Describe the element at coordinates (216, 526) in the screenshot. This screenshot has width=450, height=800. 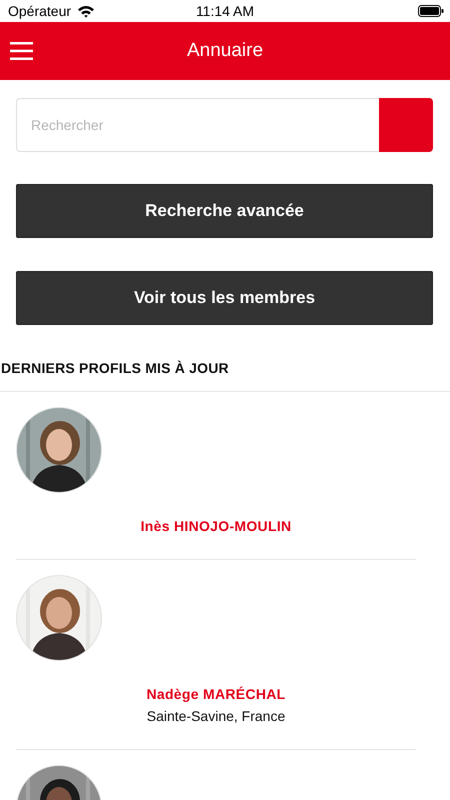
I see `member-name: Inès HINOJO-MOULIN` at that location.